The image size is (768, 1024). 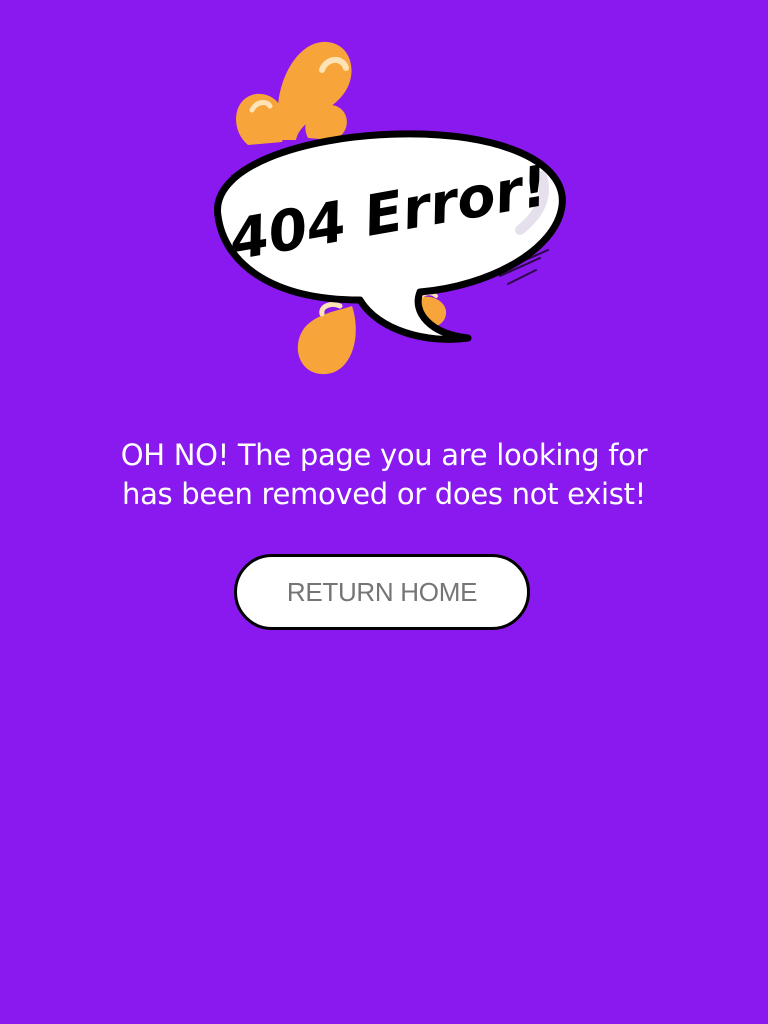 What do you see at coordinates (390, 236) in the screenshot?
I see `speech-bubble: 404 Error!` at bounding box center [390, 236].